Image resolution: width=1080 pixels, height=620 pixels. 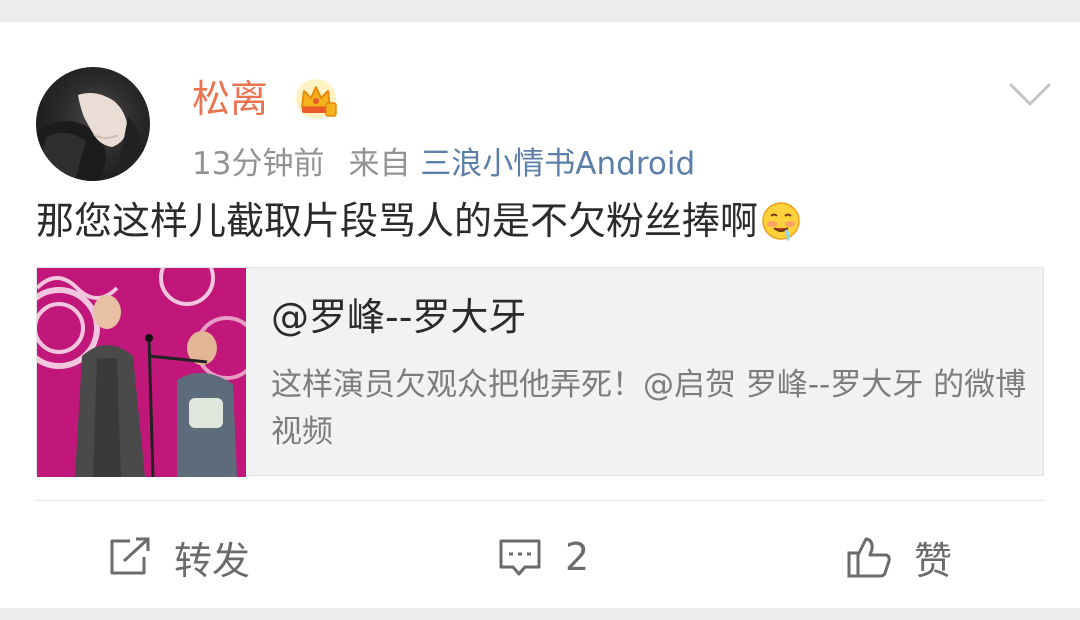 I want to click on vip-crown-icon, so click(x=316, y=99).